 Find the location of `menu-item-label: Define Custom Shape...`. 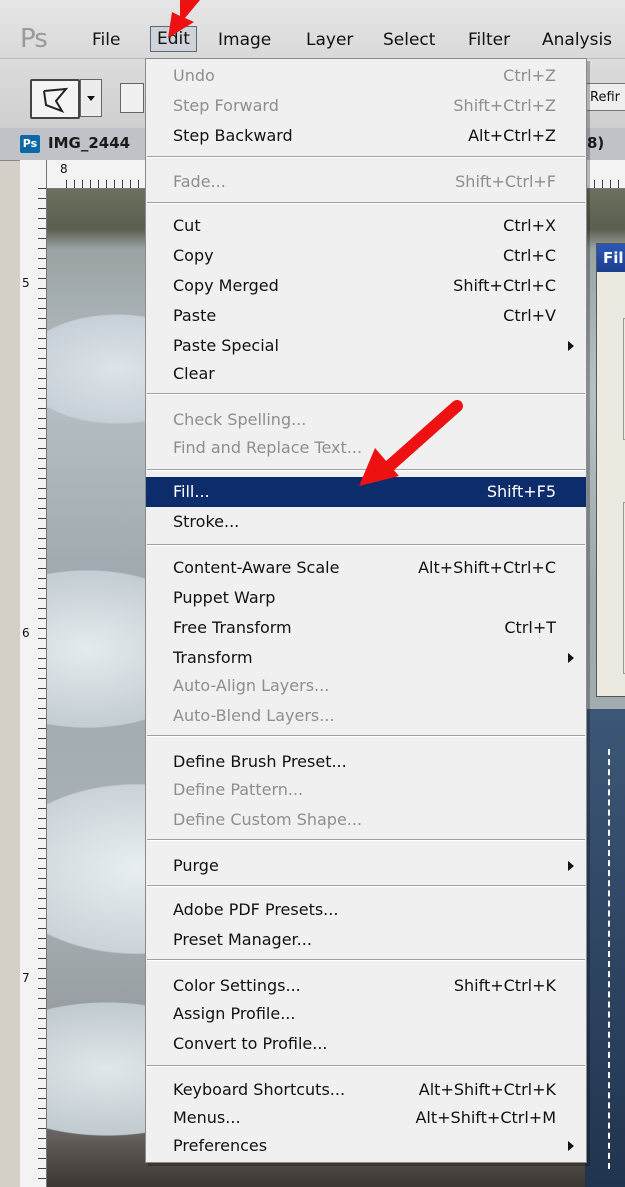

menu-item-label: Define Custom Shape... is located at coordinates (268, 819).